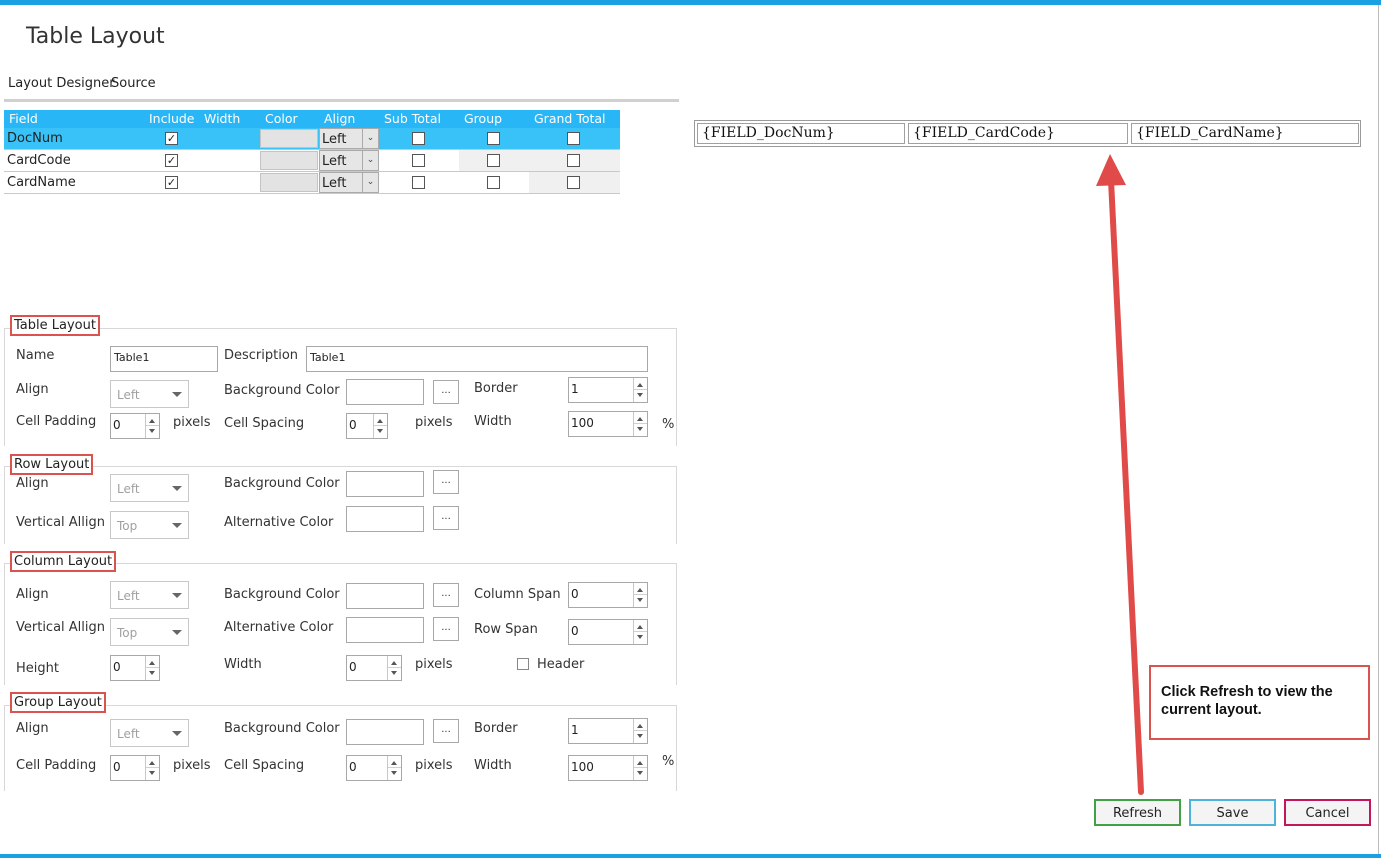 This screenshot has width=1381, height=858. I want to click on refresh-button: Refresh, so click(1137, 812).